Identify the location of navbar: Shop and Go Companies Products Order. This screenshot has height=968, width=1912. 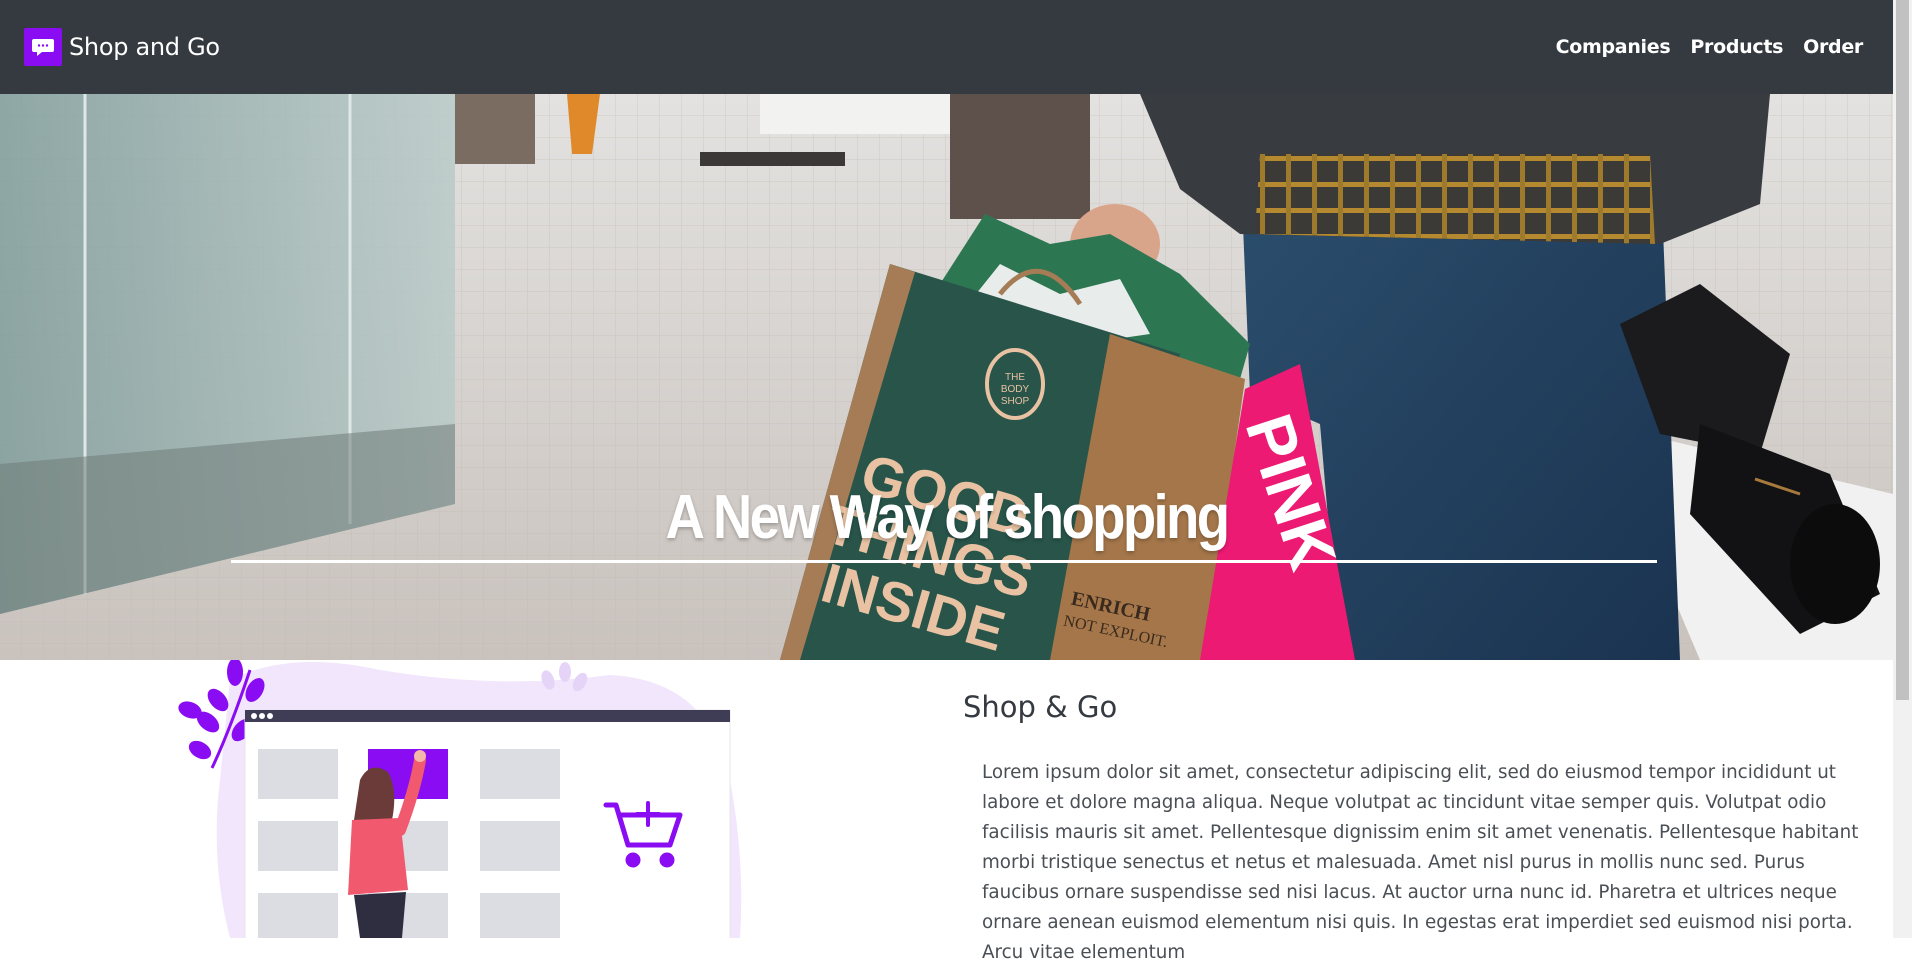
(946, 47).